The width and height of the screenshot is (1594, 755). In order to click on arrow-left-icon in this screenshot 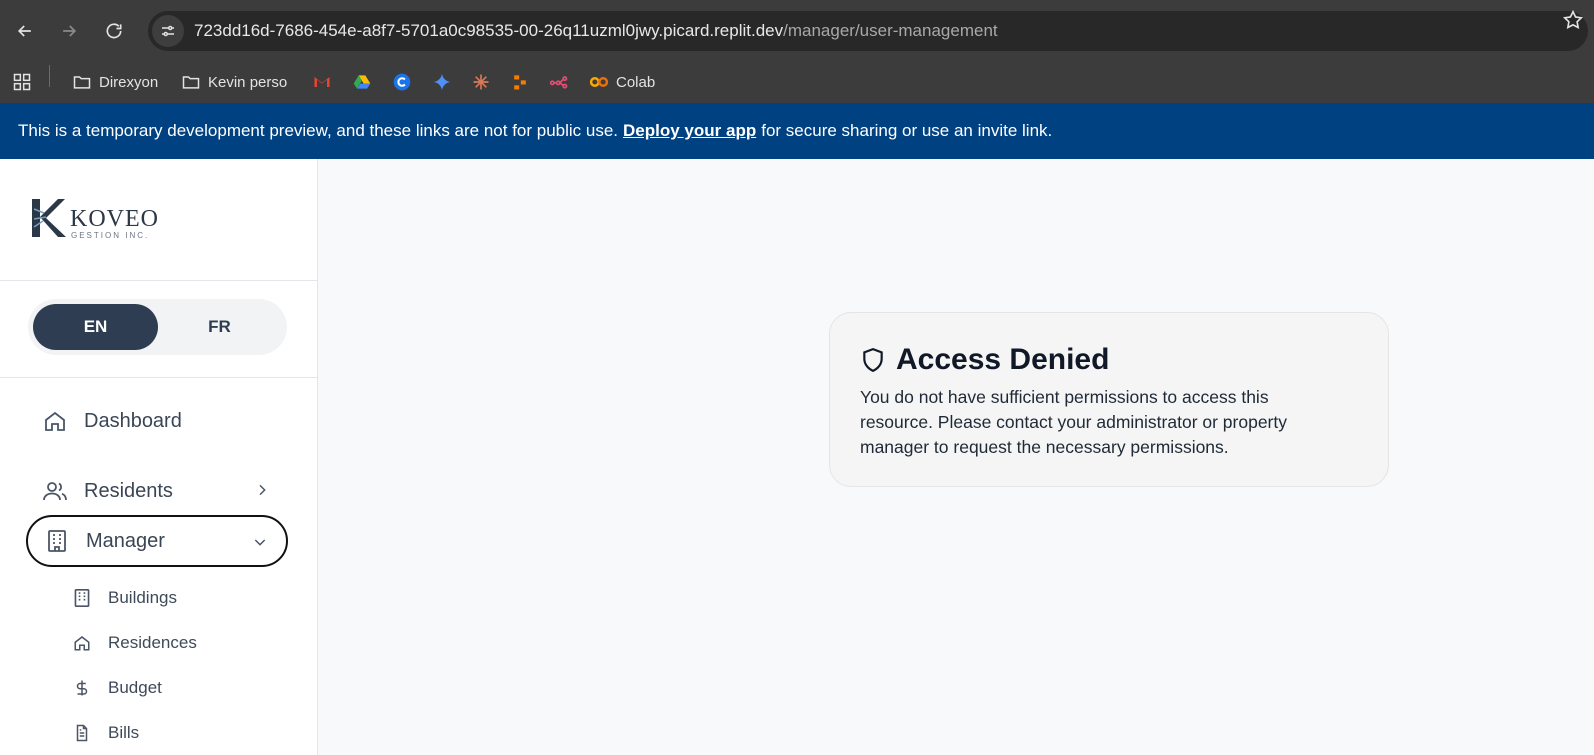, I will do `click(24, 31)`.